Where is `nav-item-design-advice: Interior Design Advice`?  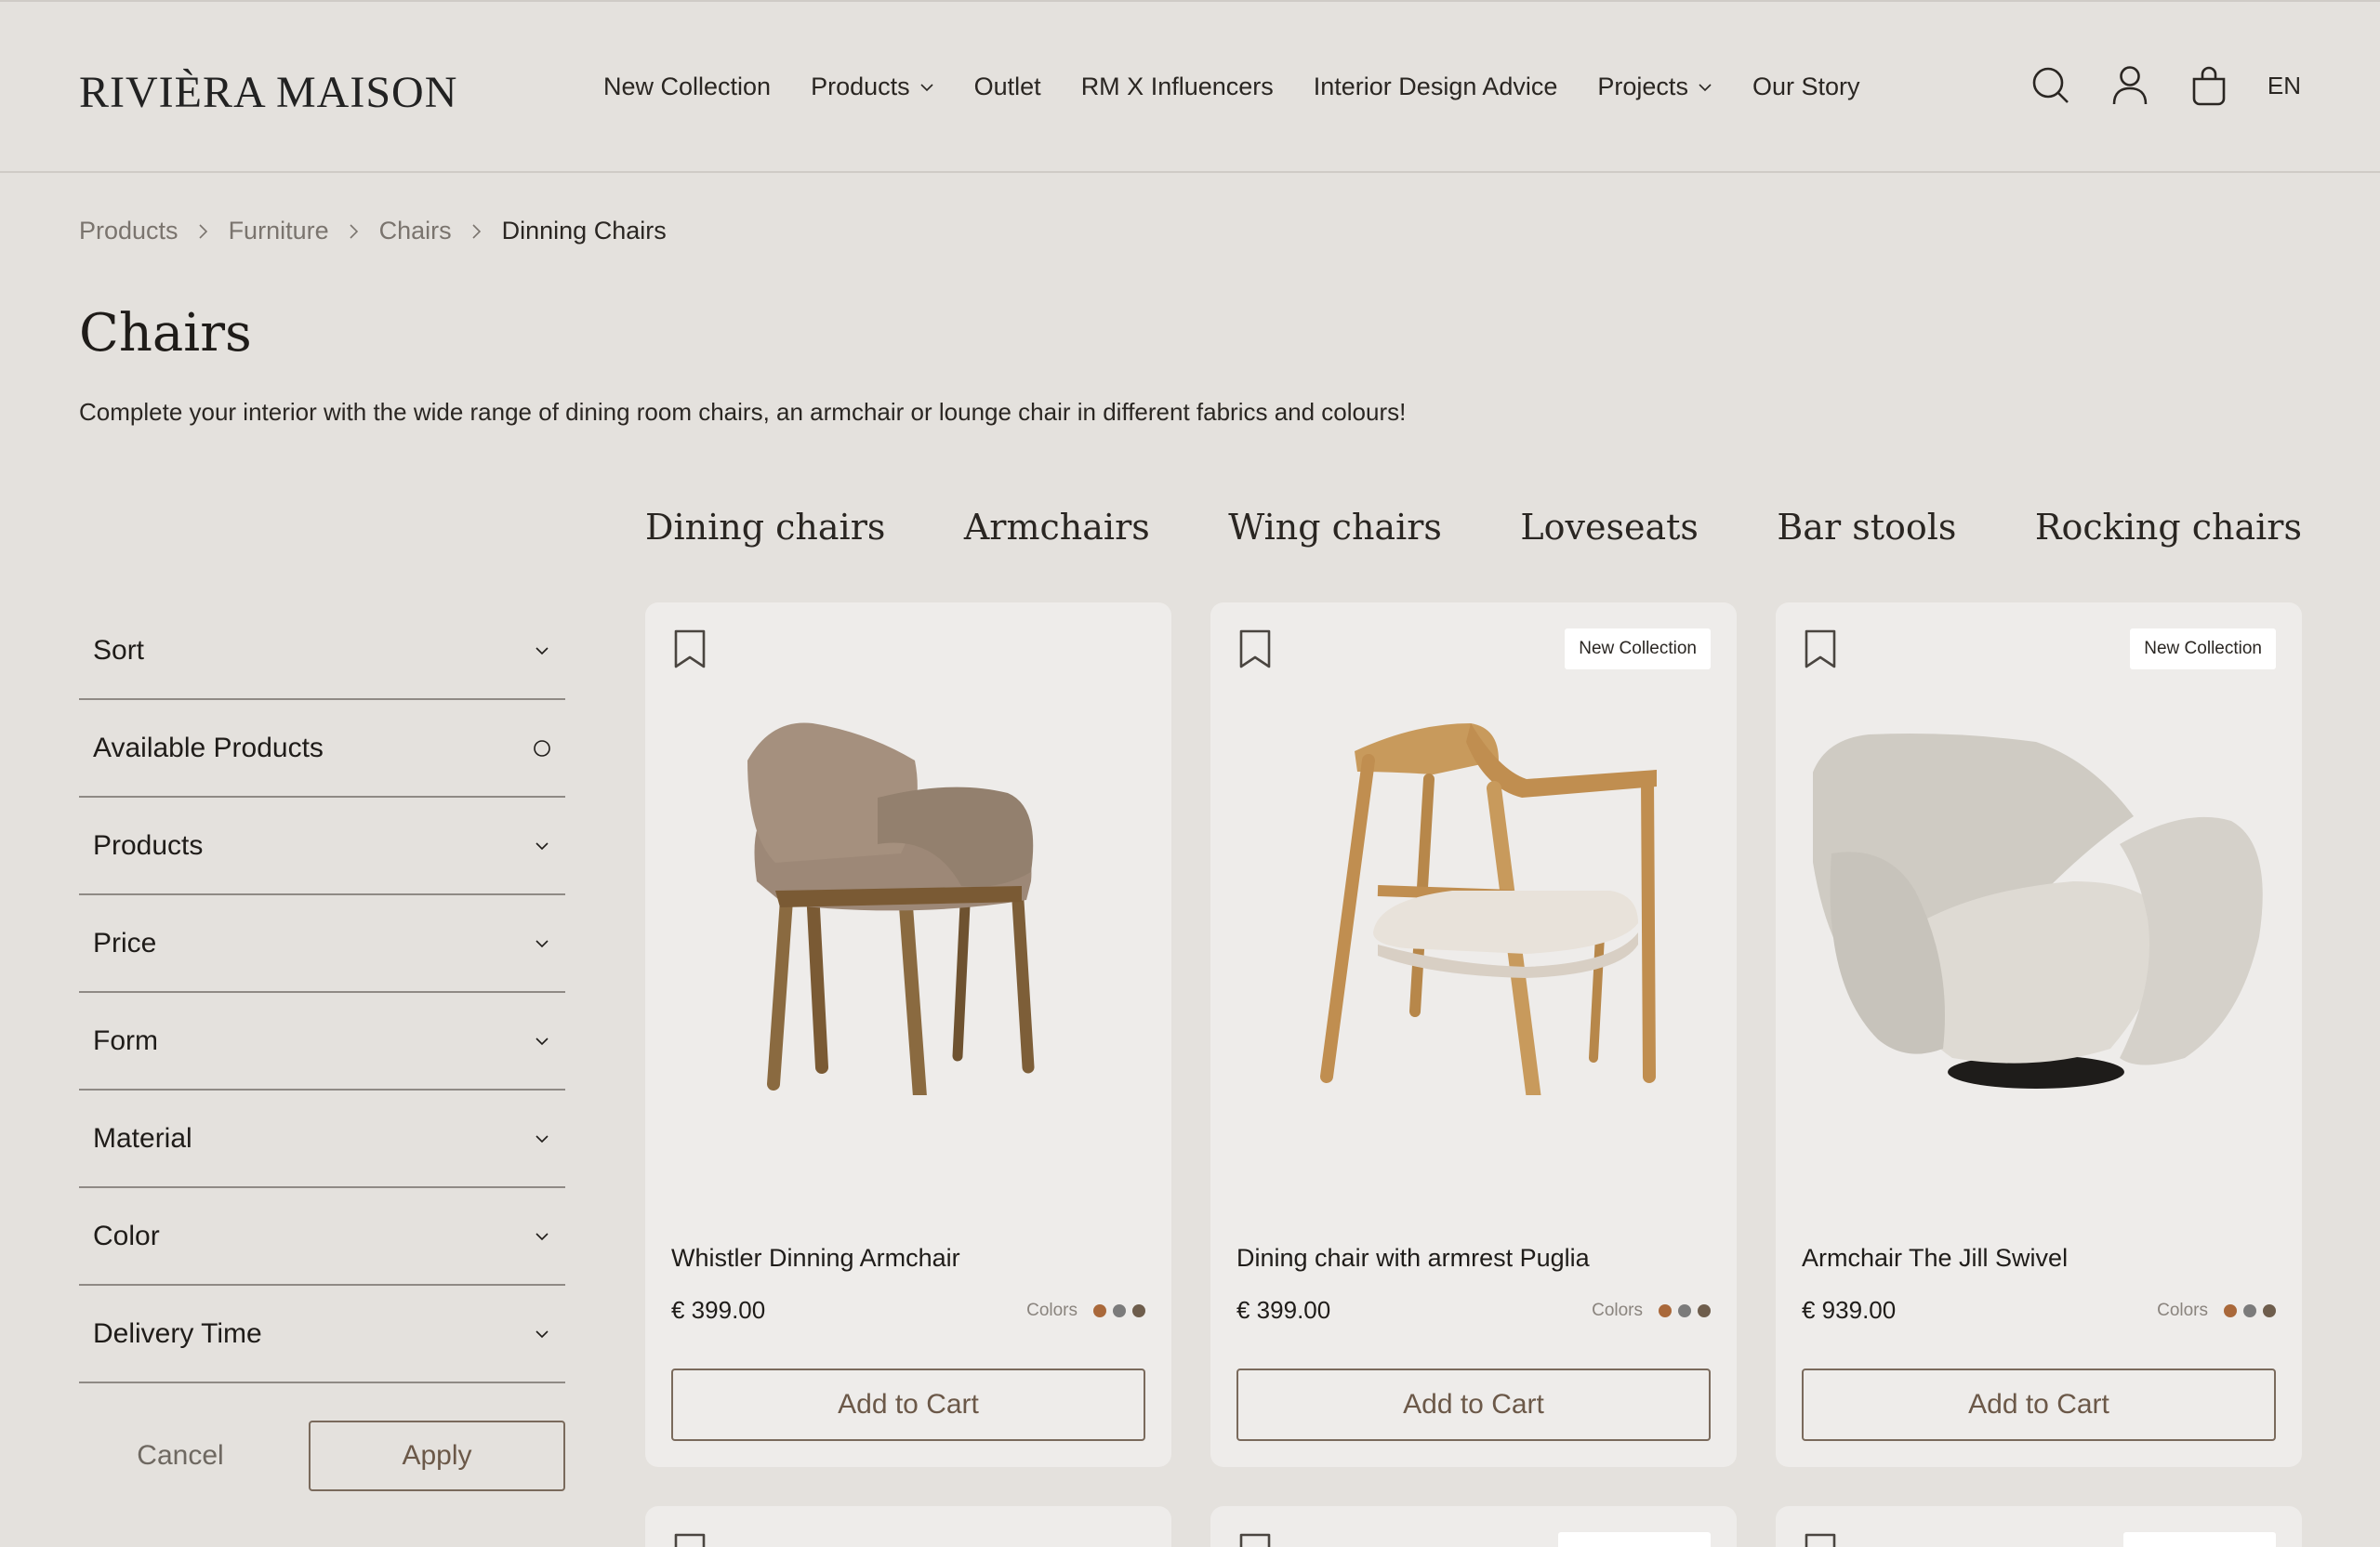
nav-item-design-advice: Interior Design Advice is located at coordinates (1436, 87).